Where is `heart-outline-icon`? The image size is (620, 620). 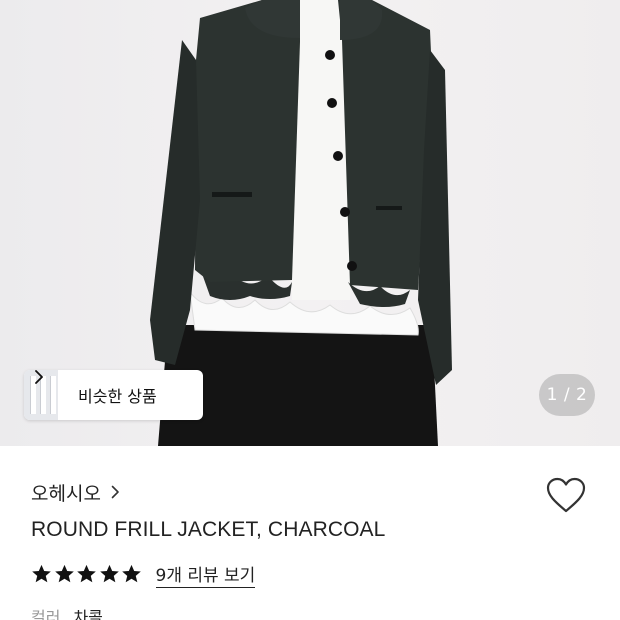
heart-outline-icon is located at coordinates (566, 496).